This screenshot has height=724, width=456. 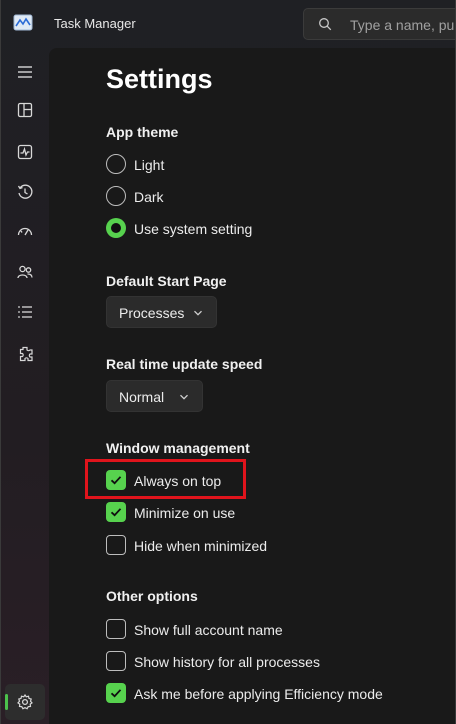 What do you see at coordinates (208, 630) in the screenshot?
I see `show-full-account-name-label: Show full account name` at bounding box center [208, 630].